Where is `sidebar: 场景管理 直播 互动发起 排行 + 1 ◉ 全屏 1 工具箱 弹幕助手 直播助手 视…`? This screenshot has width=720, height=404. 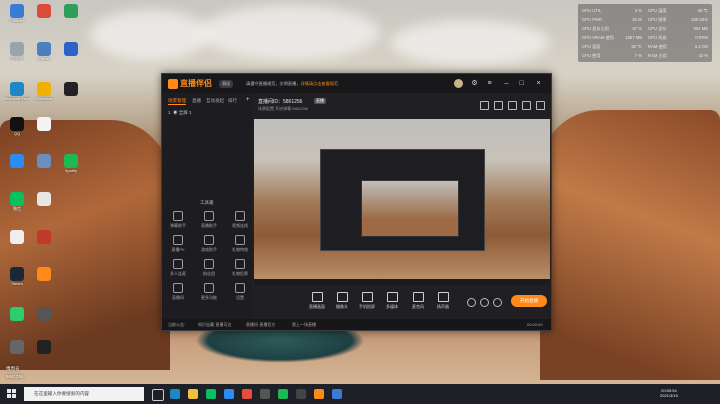
sidebar: 场景管理 直播 互动发起 排行 + 1 ◉ 全屏 1 工具箱 弹幕助手 直播助手 视… is located at coordinates (207, 206).